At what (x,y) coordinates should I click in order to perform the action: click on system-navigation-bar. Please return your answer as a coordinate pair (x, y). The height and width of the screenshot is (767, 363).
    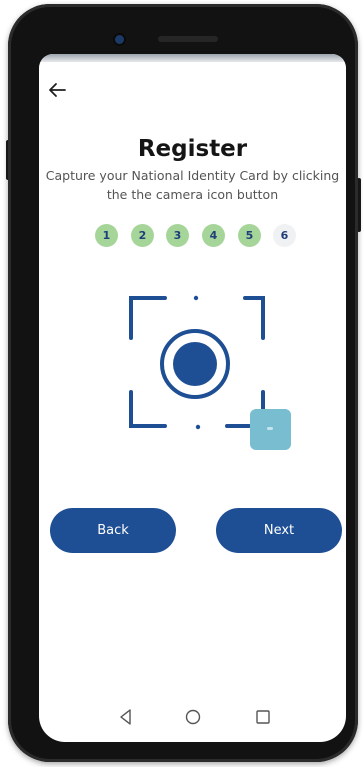
    Looking at the image, I should click on (192, 718).